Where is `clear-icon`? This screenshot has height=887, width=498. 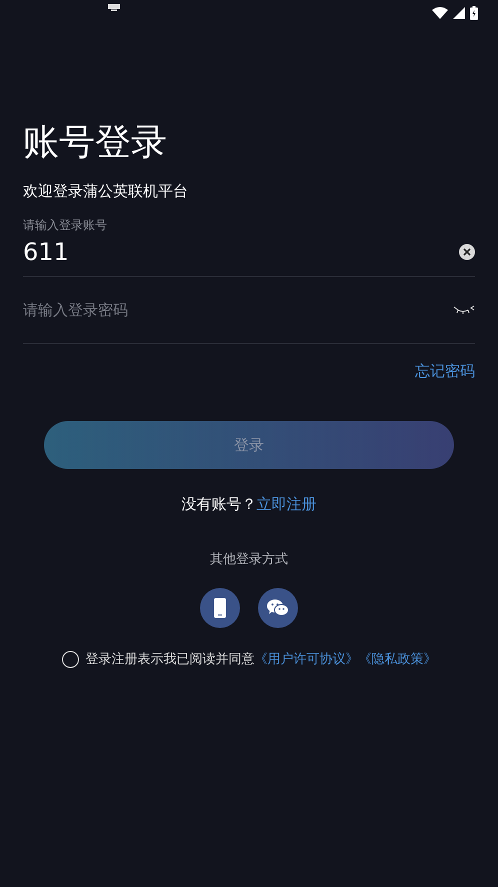
clear-icon is located at coordinates (467, 252).